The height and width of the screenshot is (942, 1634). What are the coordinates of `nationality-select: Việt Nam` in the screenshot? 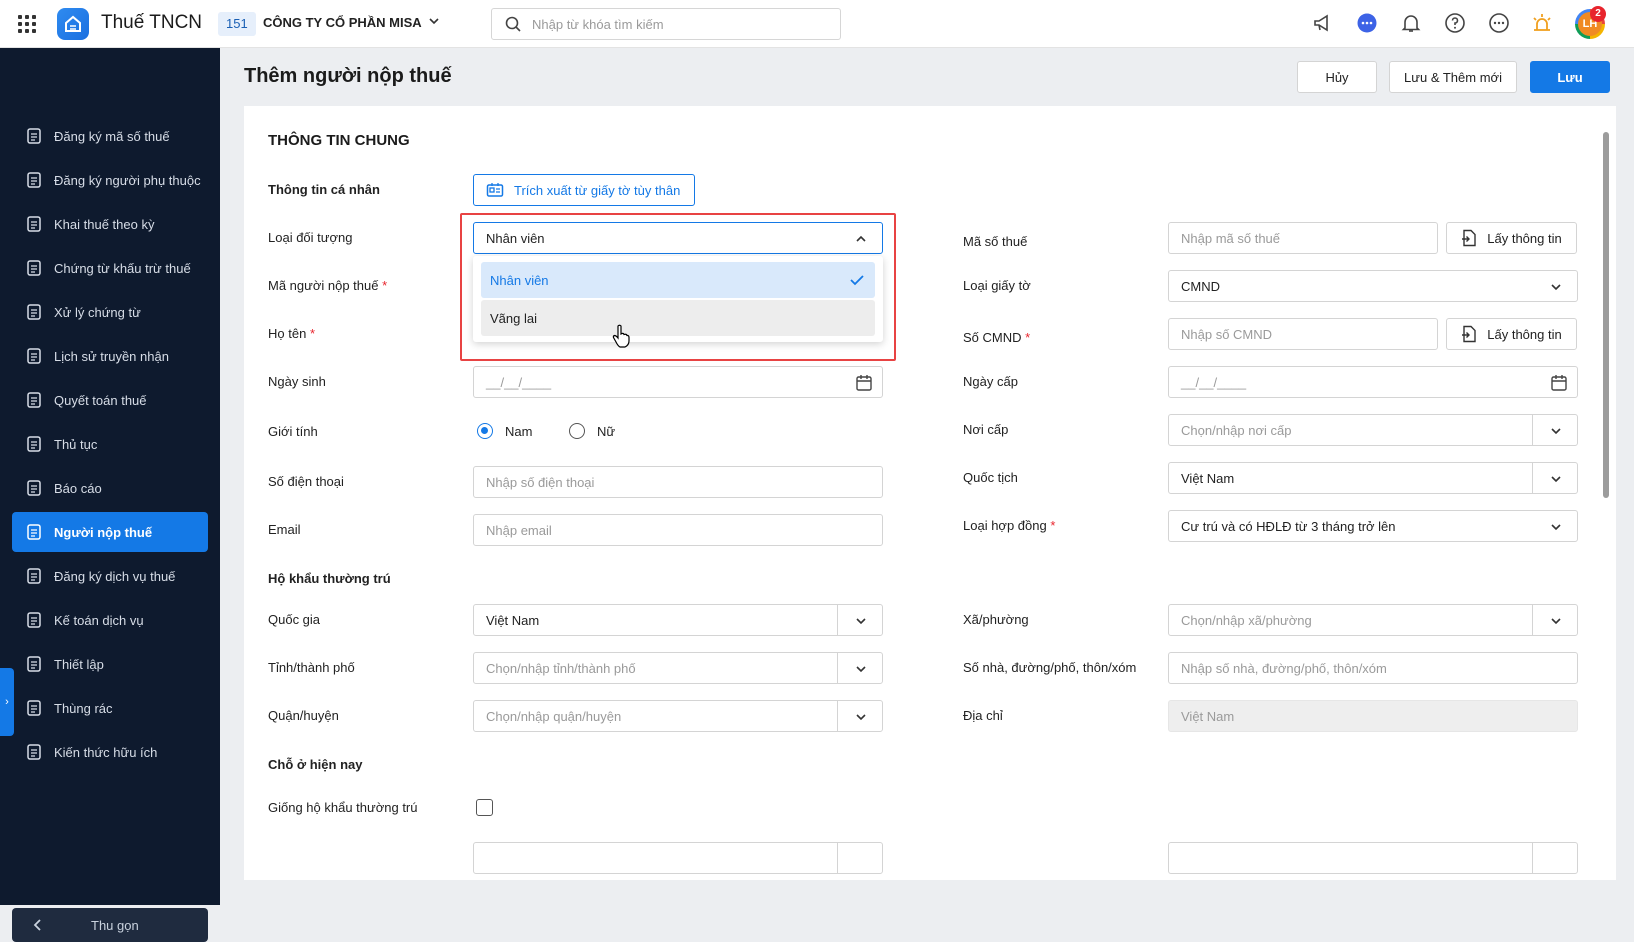 It's located at (1373, 478).